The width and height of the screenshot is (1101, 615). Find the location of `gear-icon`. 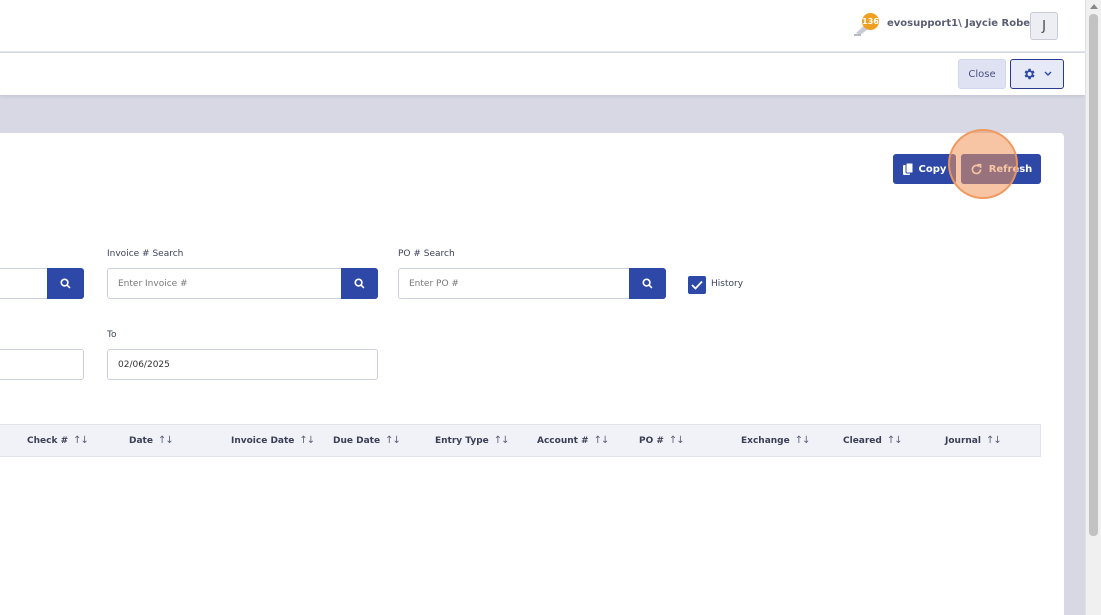

gear-icon is located at coordinates (1029, 74).